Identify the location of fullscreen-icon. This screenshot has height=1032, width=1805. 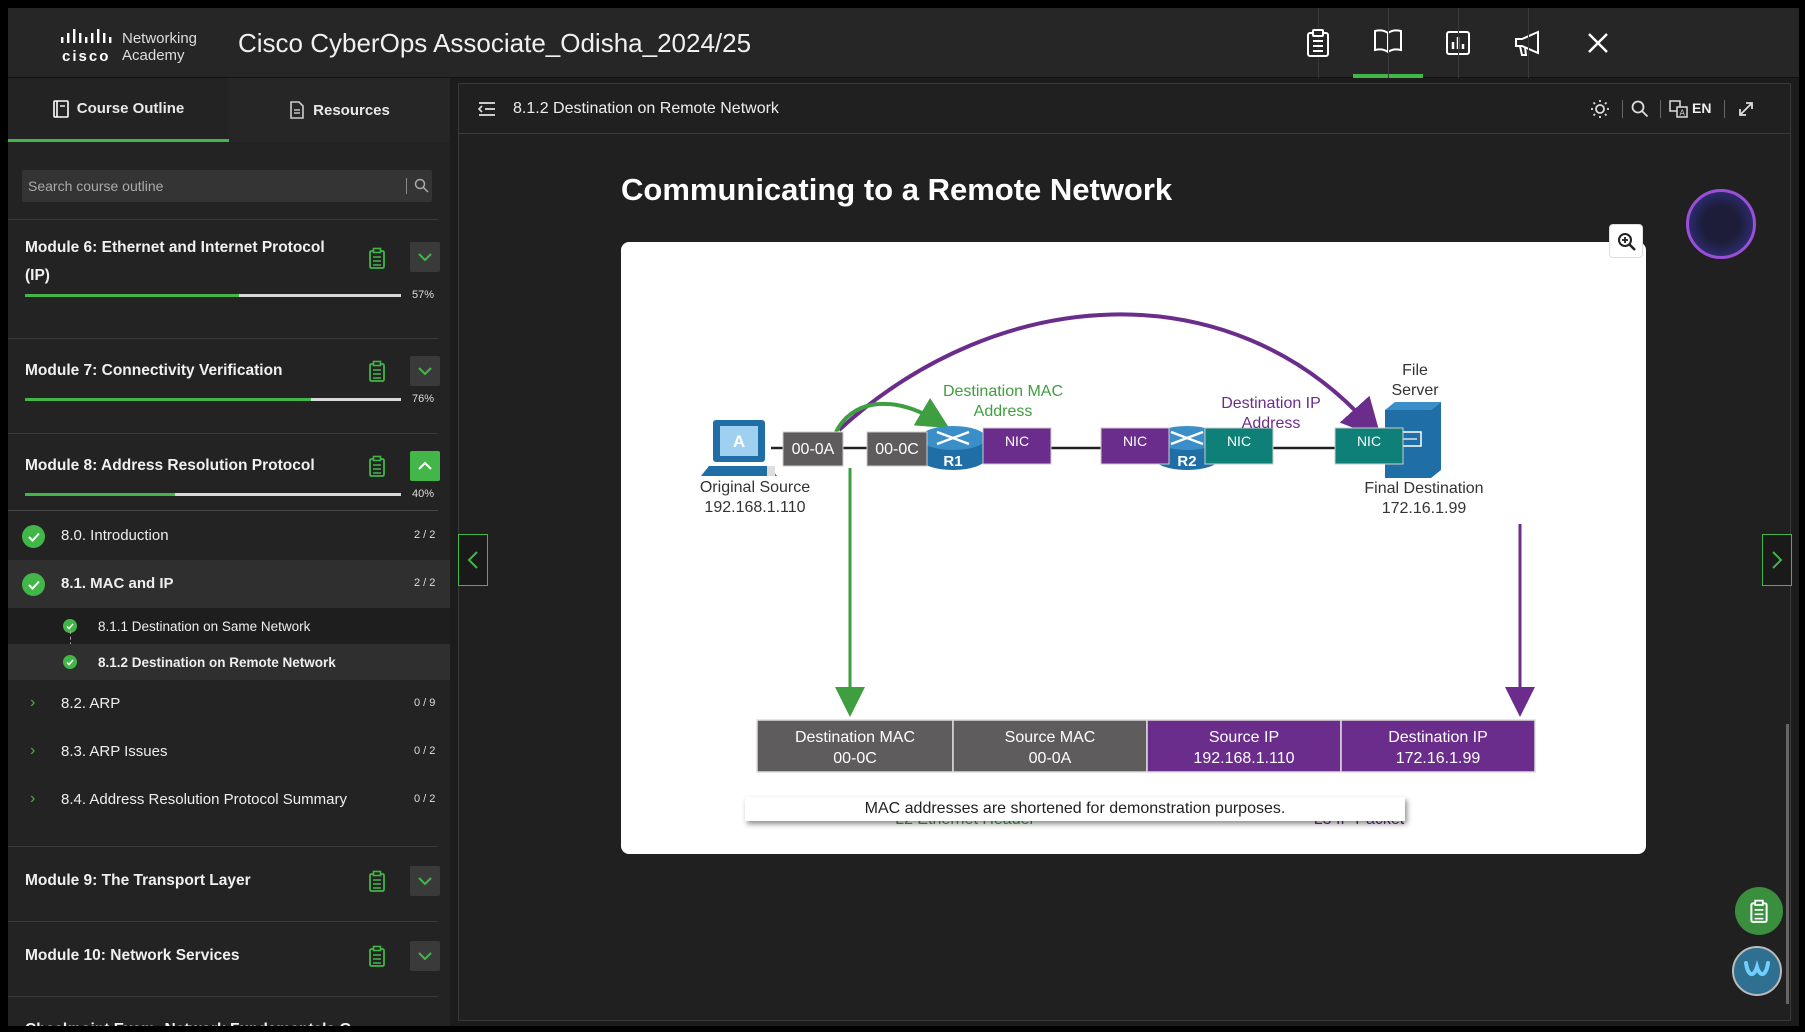
(1746, 109).